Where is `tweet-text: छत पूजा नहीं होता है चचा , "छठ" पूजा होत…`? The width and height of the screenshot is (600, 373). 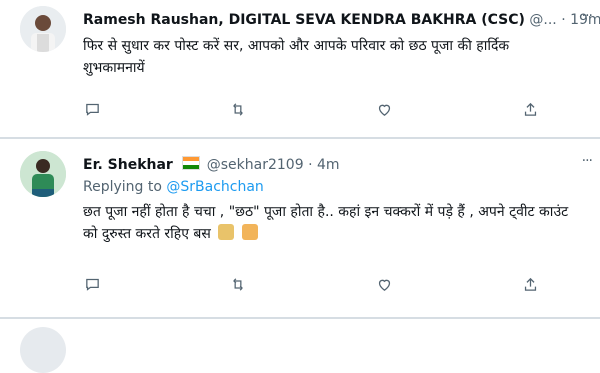 tweet-text: छत पूजा नहीं होता है चचा , "छठ" पूजा होत… is located at coordinates (328, 223).